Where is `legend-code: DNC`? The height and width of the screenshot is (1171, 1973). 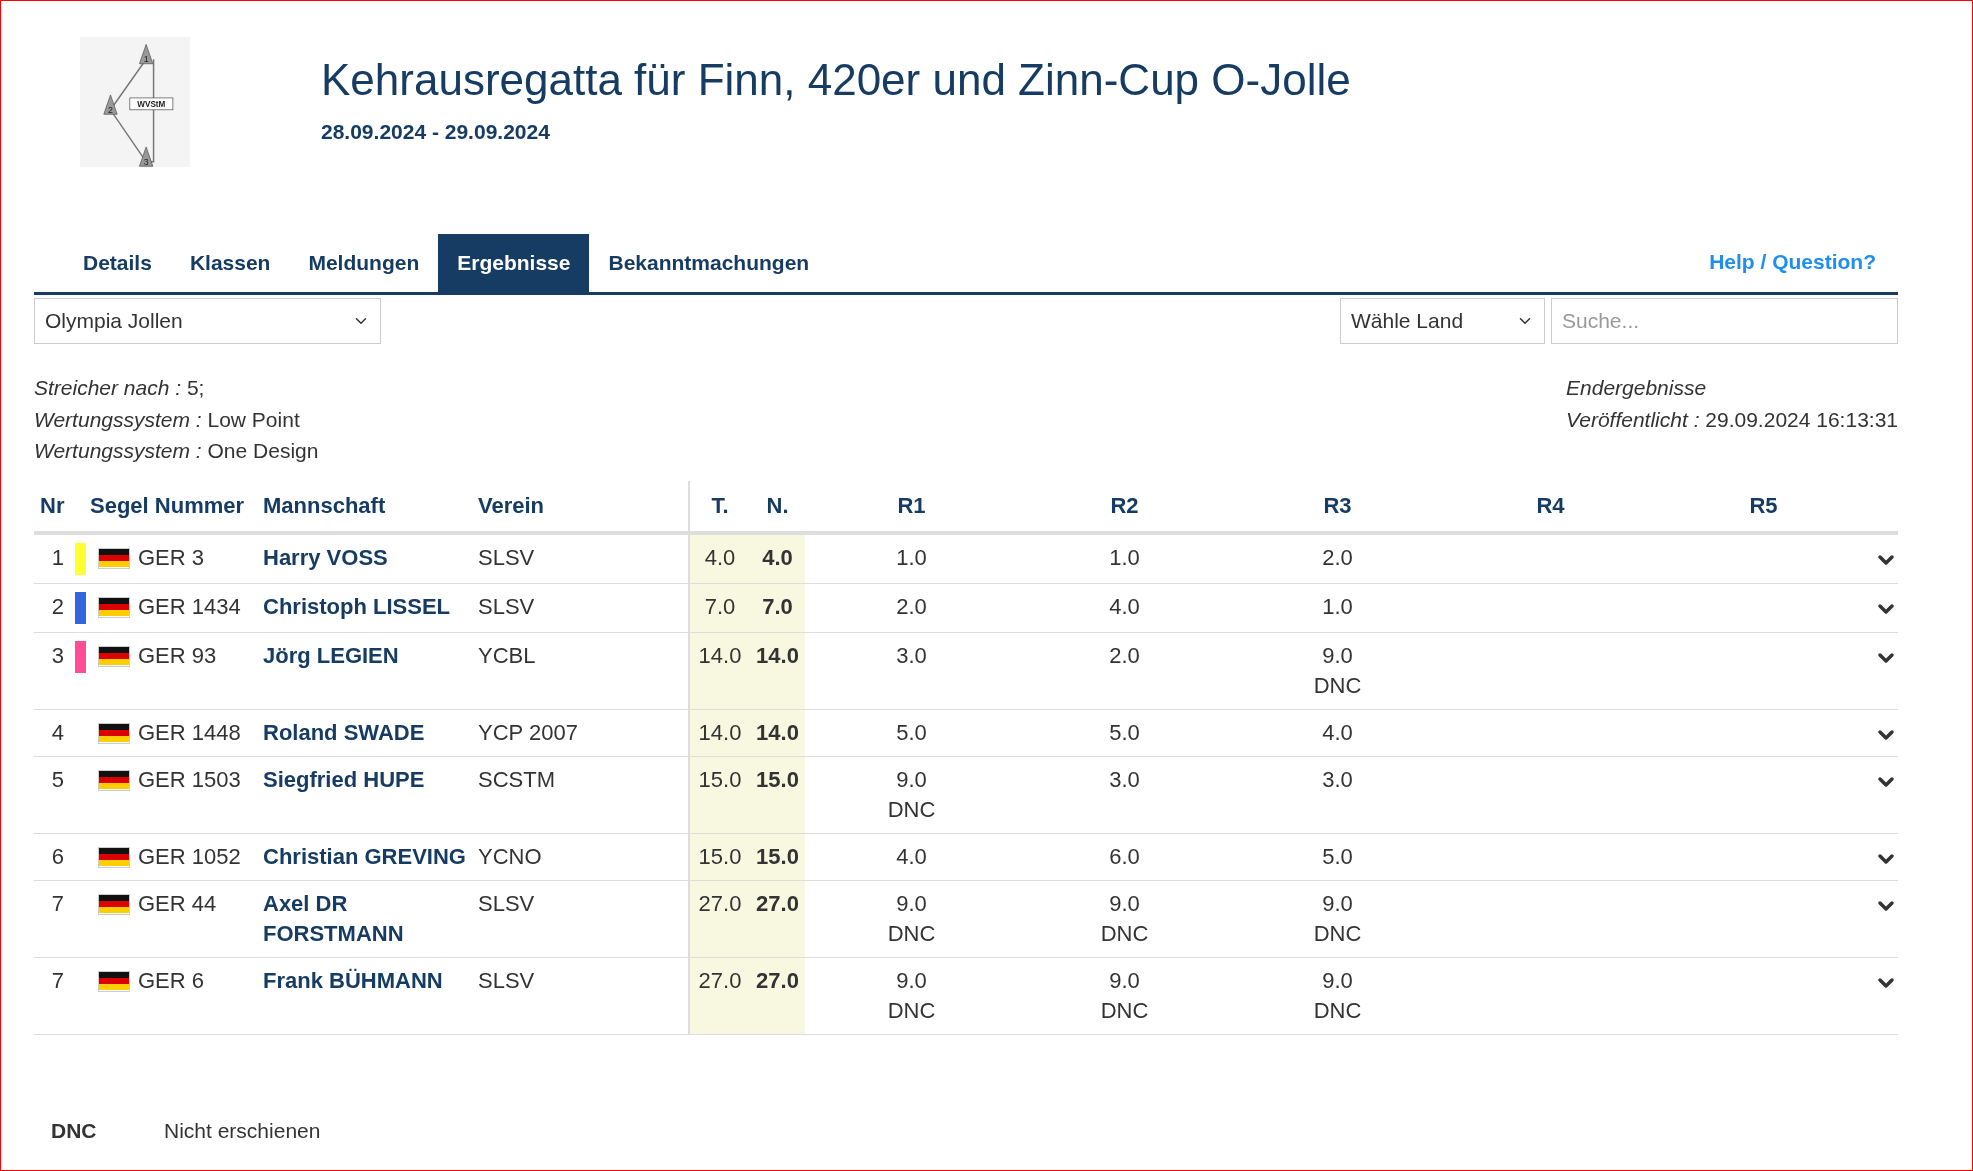 legend-code: DNC is located at coordinates (74, 1130).